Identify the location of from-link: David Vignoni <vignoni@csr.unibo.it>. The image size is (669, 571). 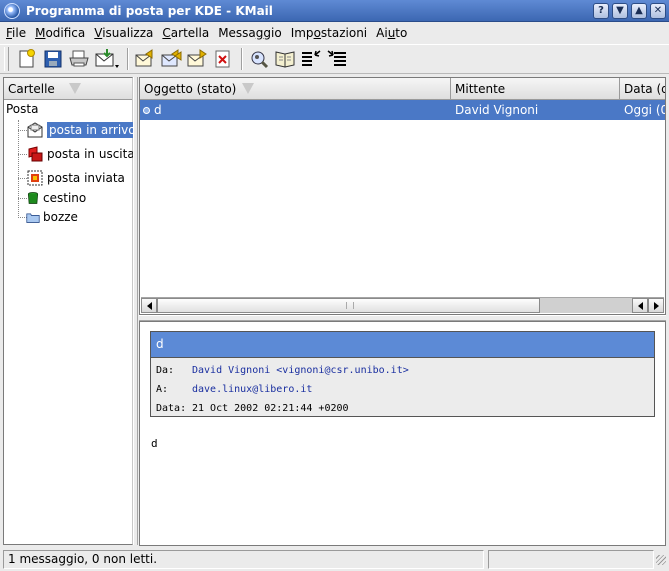
(300, 370).